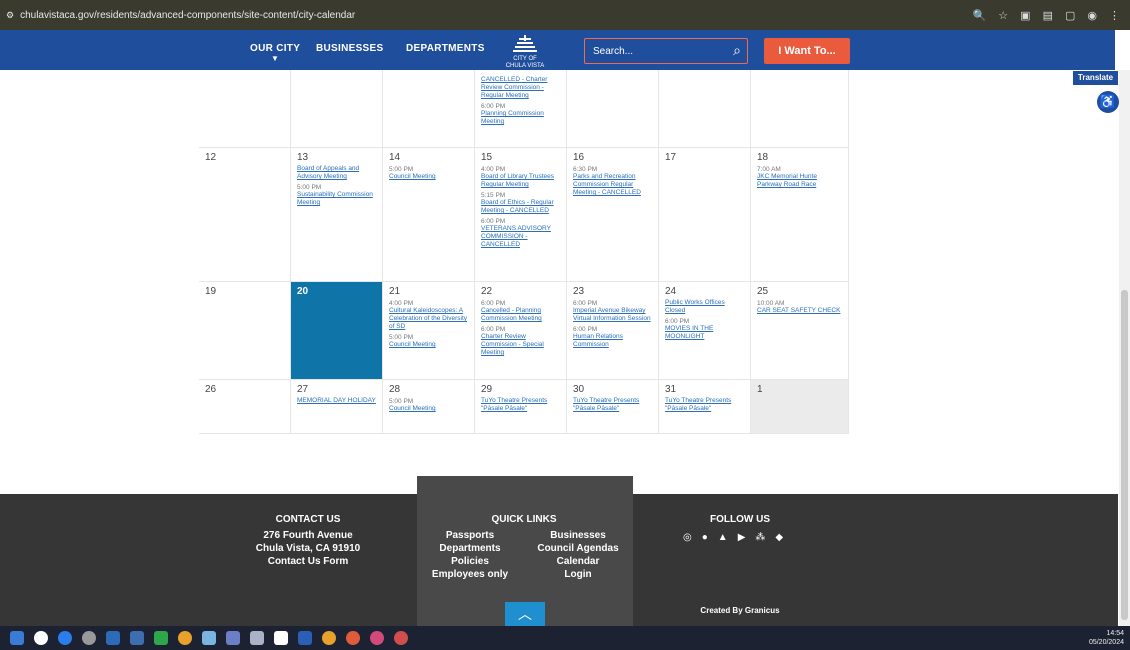 Image resolution: width=1130 pixels, height=650 pixels. I want to click on day-number: 19, so click(211, 291).